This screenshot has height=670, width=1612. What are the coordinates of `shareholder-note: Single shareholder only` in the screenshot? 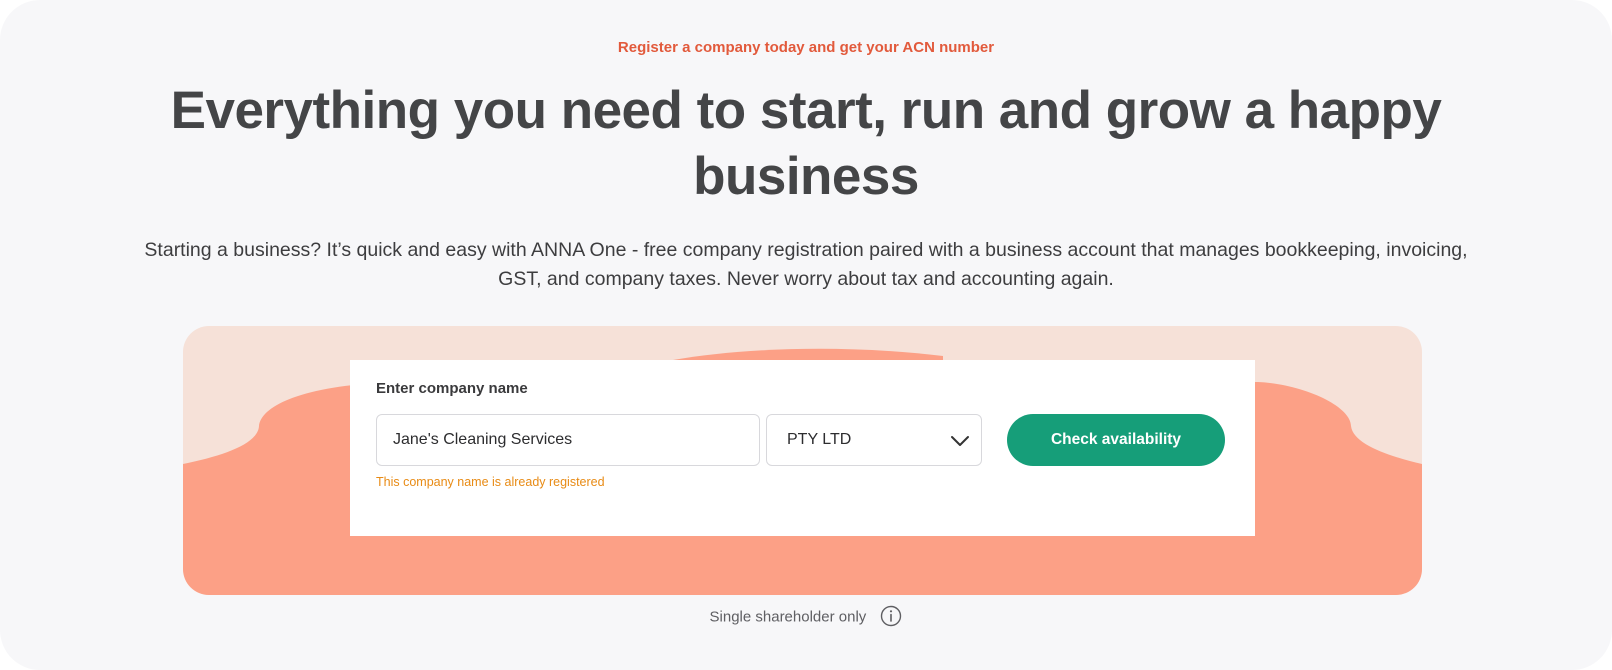 It's located at (806, 616).